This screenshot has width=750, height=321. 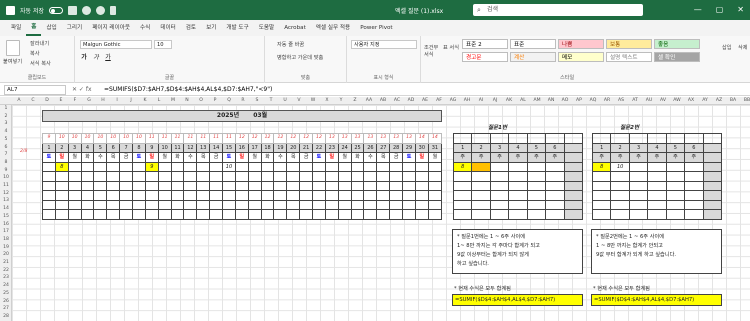 I want to click on row-header: 17, so click(x=6, y=231).